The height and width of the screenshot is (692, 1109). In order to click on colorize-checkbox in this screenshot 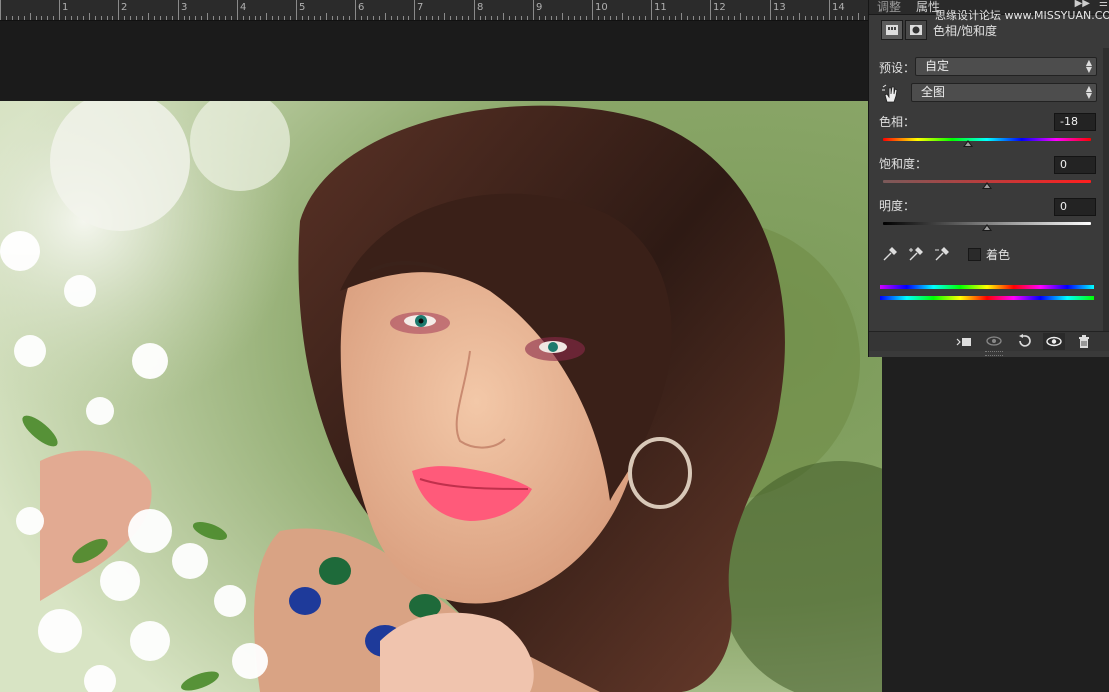, I will do `click(974, 254)`.